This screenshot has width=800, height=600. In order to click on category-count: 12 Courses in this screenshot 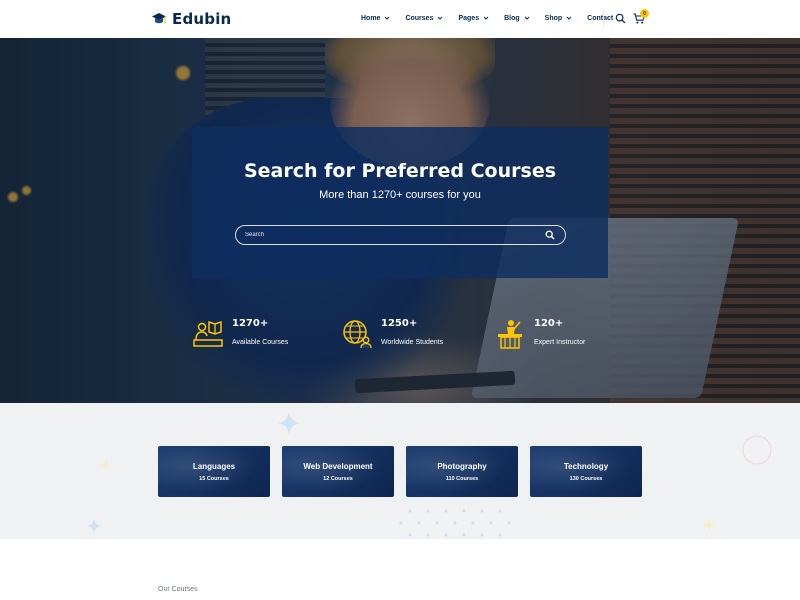, I will do `click(338, 479)`.